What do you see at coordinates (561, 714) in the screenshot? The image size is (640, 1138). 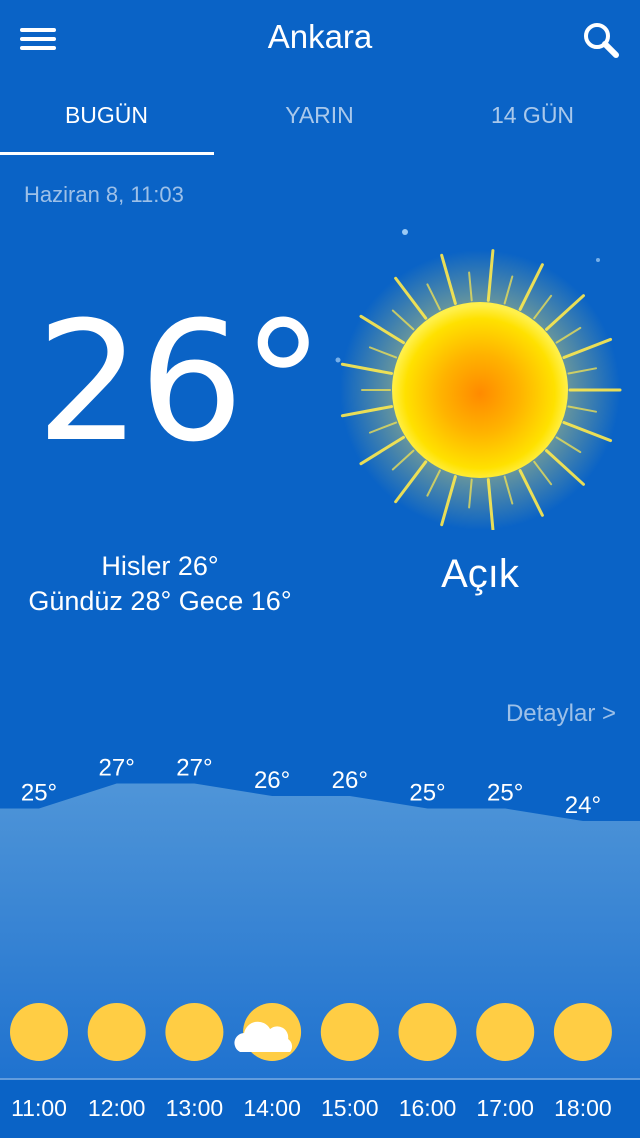 I see `details-link: Detaylar >` at bounding box center [561, 714].